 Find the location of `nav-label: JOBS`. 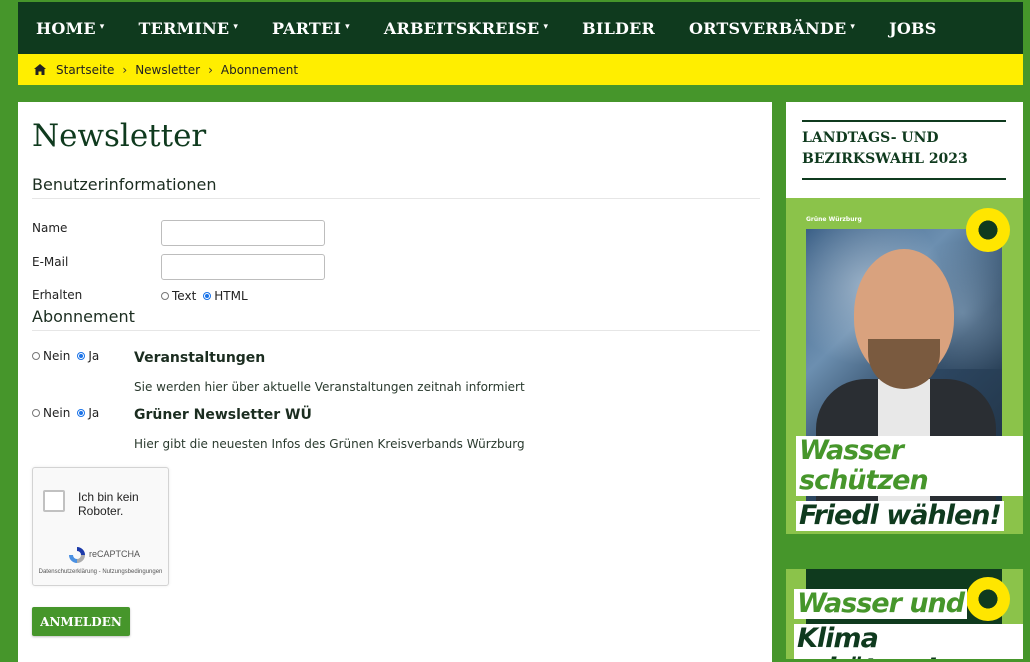

nav-label: JOBS is located at coordinates (913, 28).